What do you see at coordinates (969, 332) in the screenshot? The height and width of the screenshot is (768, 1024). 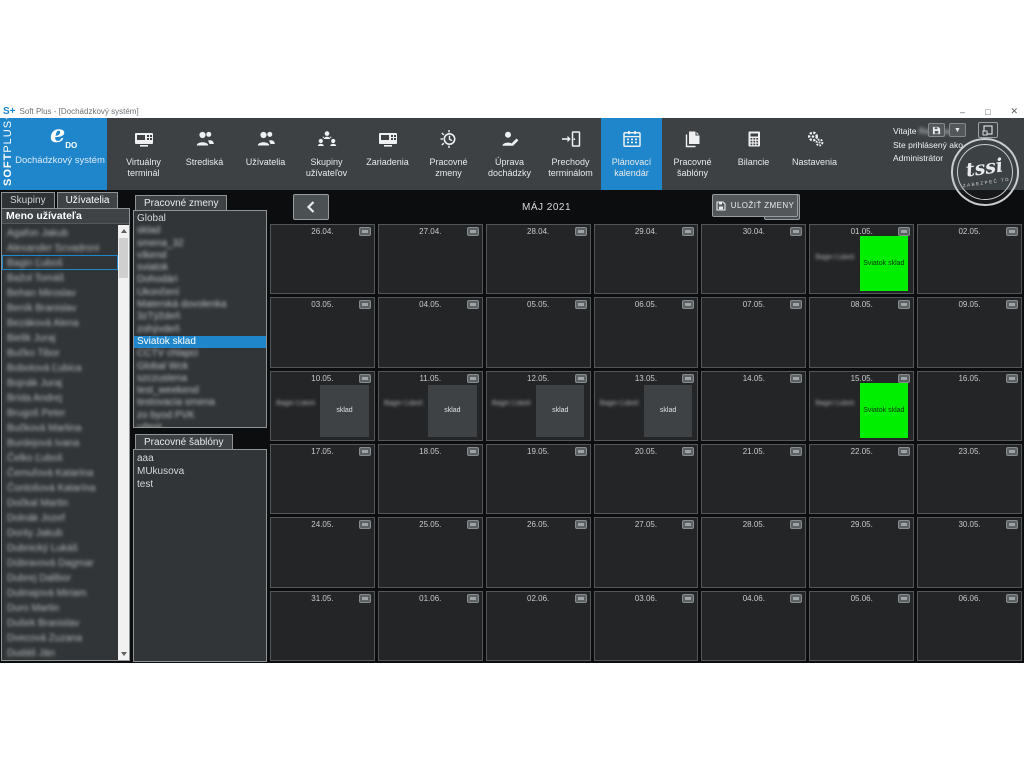 I see `calendar-cell: 09.05.` at bounding box center [969, 332].